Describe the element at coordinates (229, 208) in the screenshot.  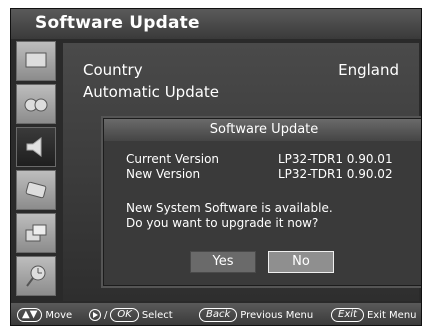
I see `dialog-message-line1: New System Software is available.` at that location.